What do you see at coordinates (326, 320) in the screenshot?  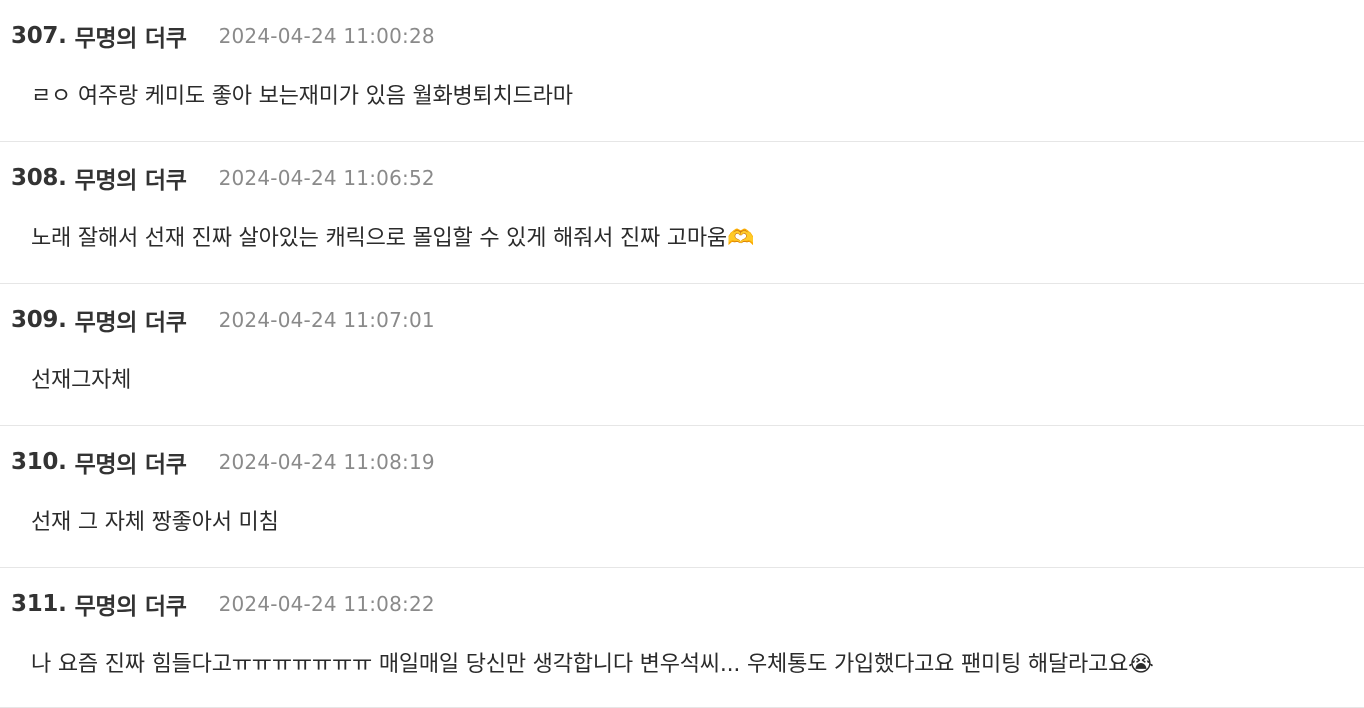 I see `comment-timestamp: 2024-04-24 11:07:01` at bounding box center [326, 320].